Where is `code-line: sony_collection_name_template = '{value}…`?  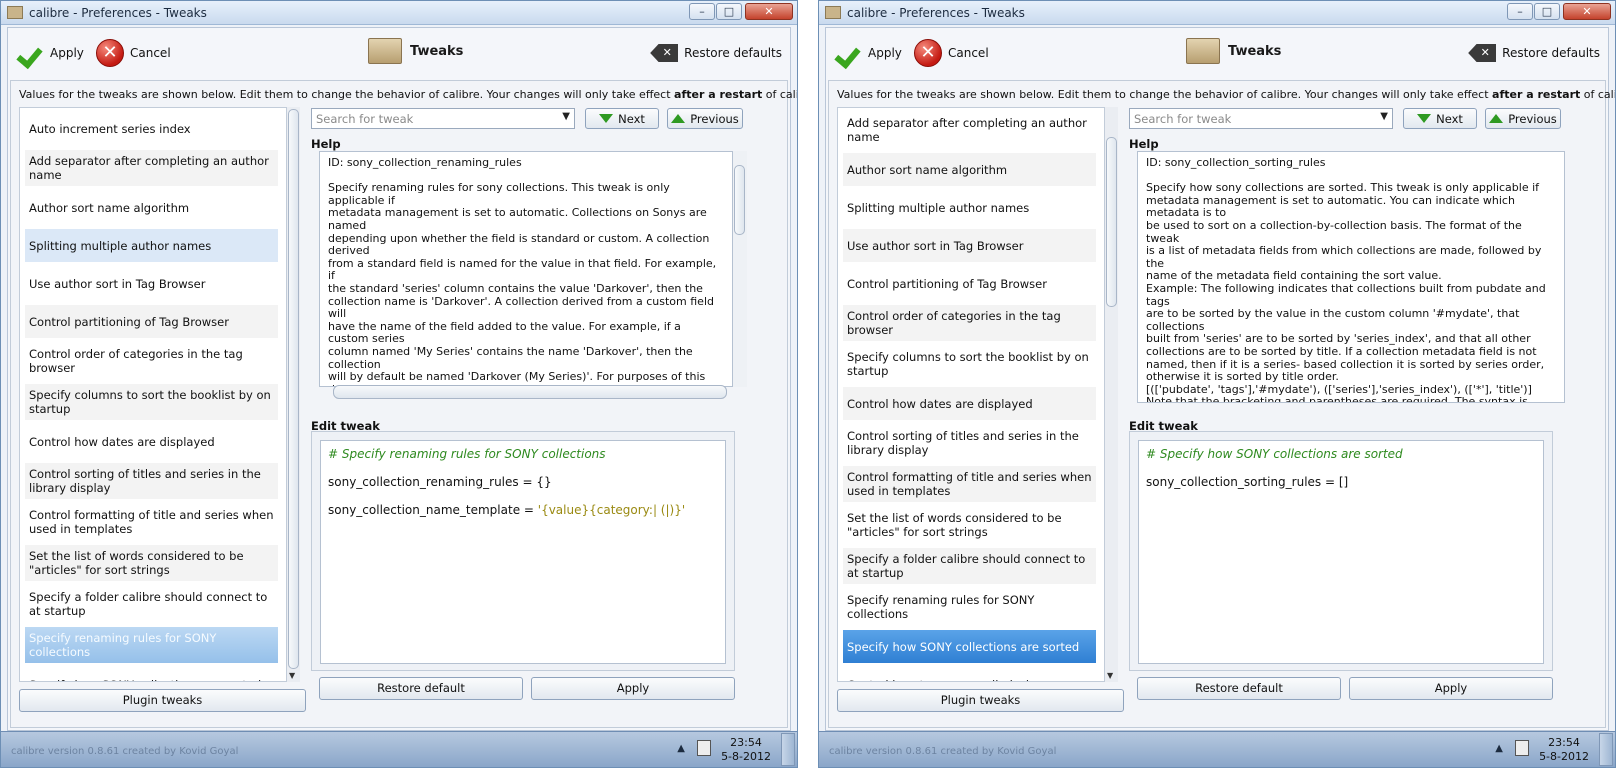 code-line: sony_collection_name_template = '{value}… is located at coordinates (507, 510).